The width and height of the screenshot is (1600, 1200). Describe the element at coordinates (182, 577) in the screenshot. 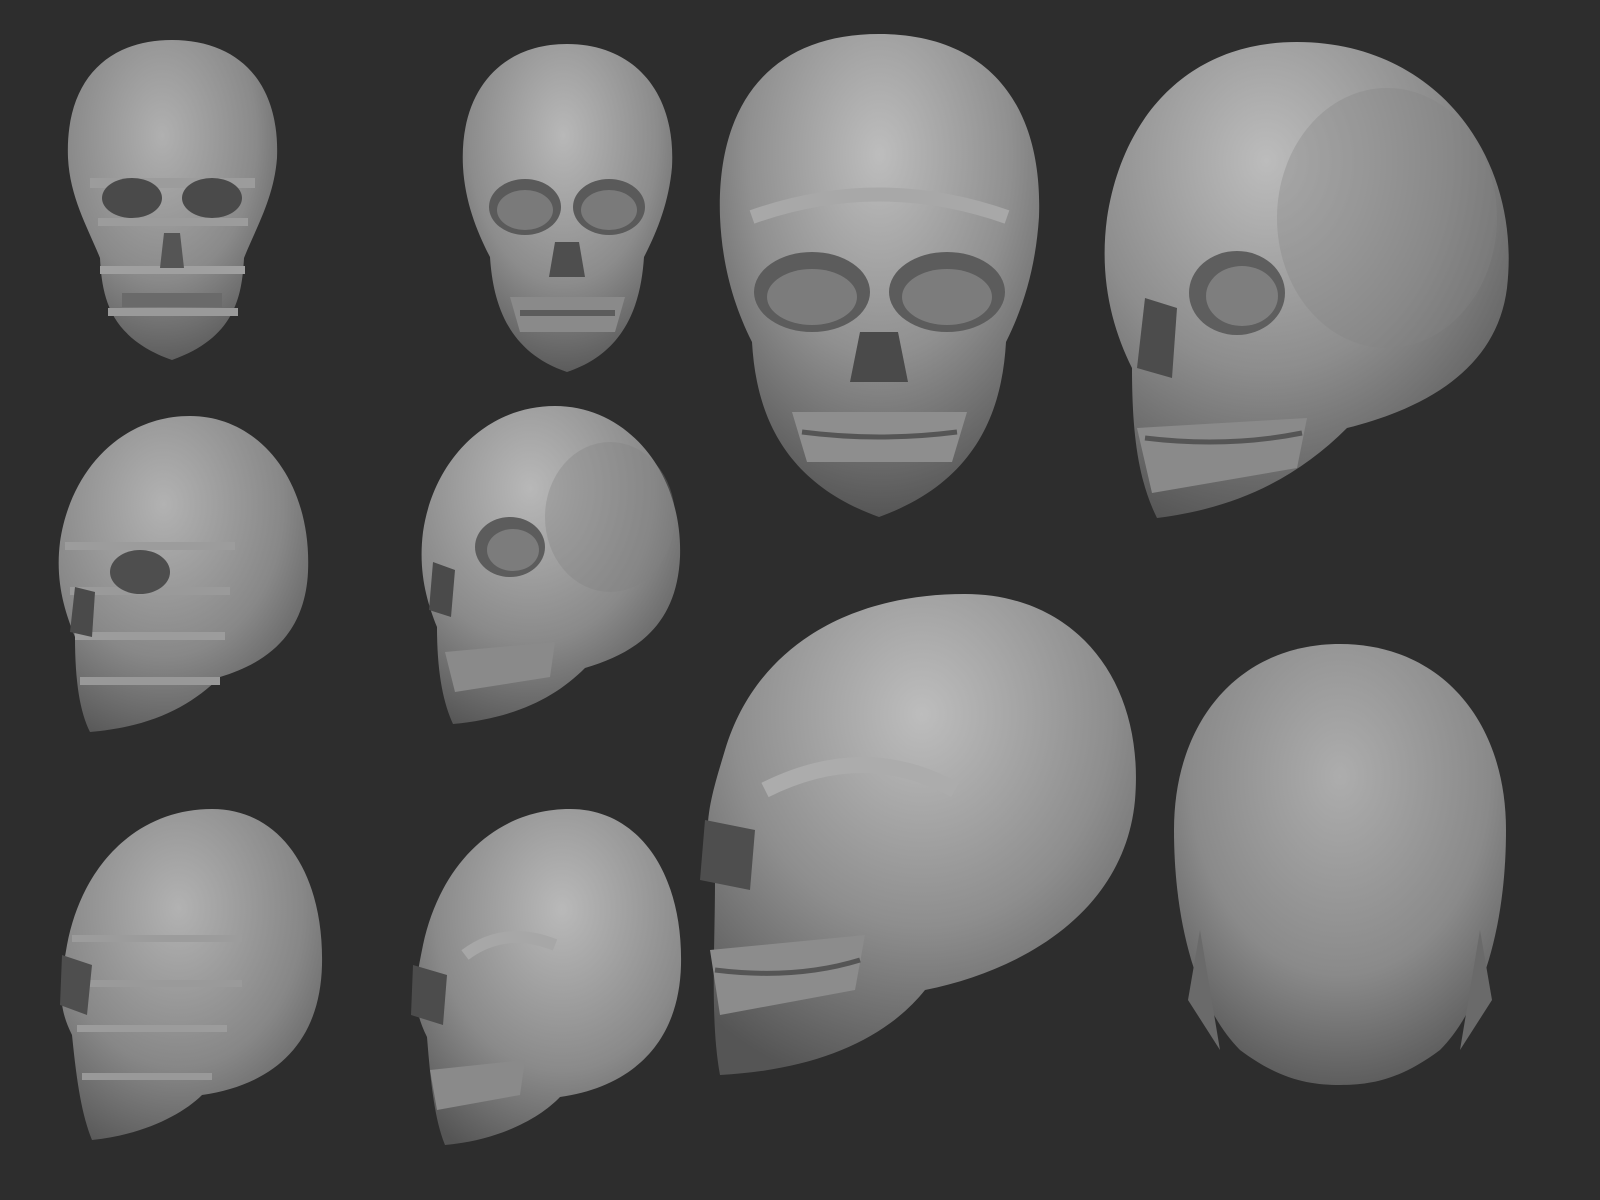

I see `skull-three-quarter-blocky` at that location.